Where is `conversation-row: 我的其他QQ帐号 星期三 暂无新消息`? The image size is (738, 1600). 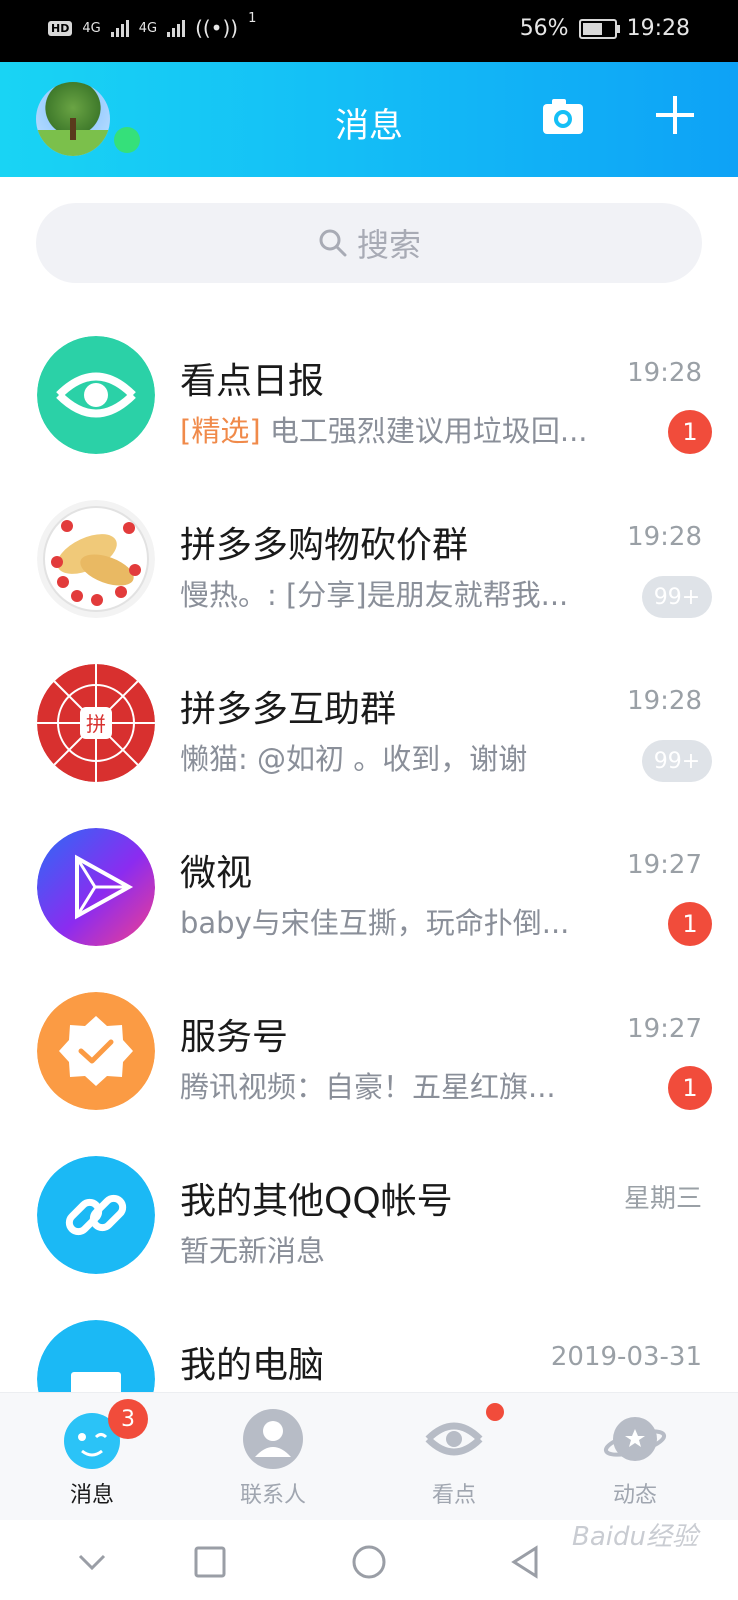
conversation-row: 我的其他QQ帐号 星期三 暂无新消息 is located at coordinates (369, 1212).